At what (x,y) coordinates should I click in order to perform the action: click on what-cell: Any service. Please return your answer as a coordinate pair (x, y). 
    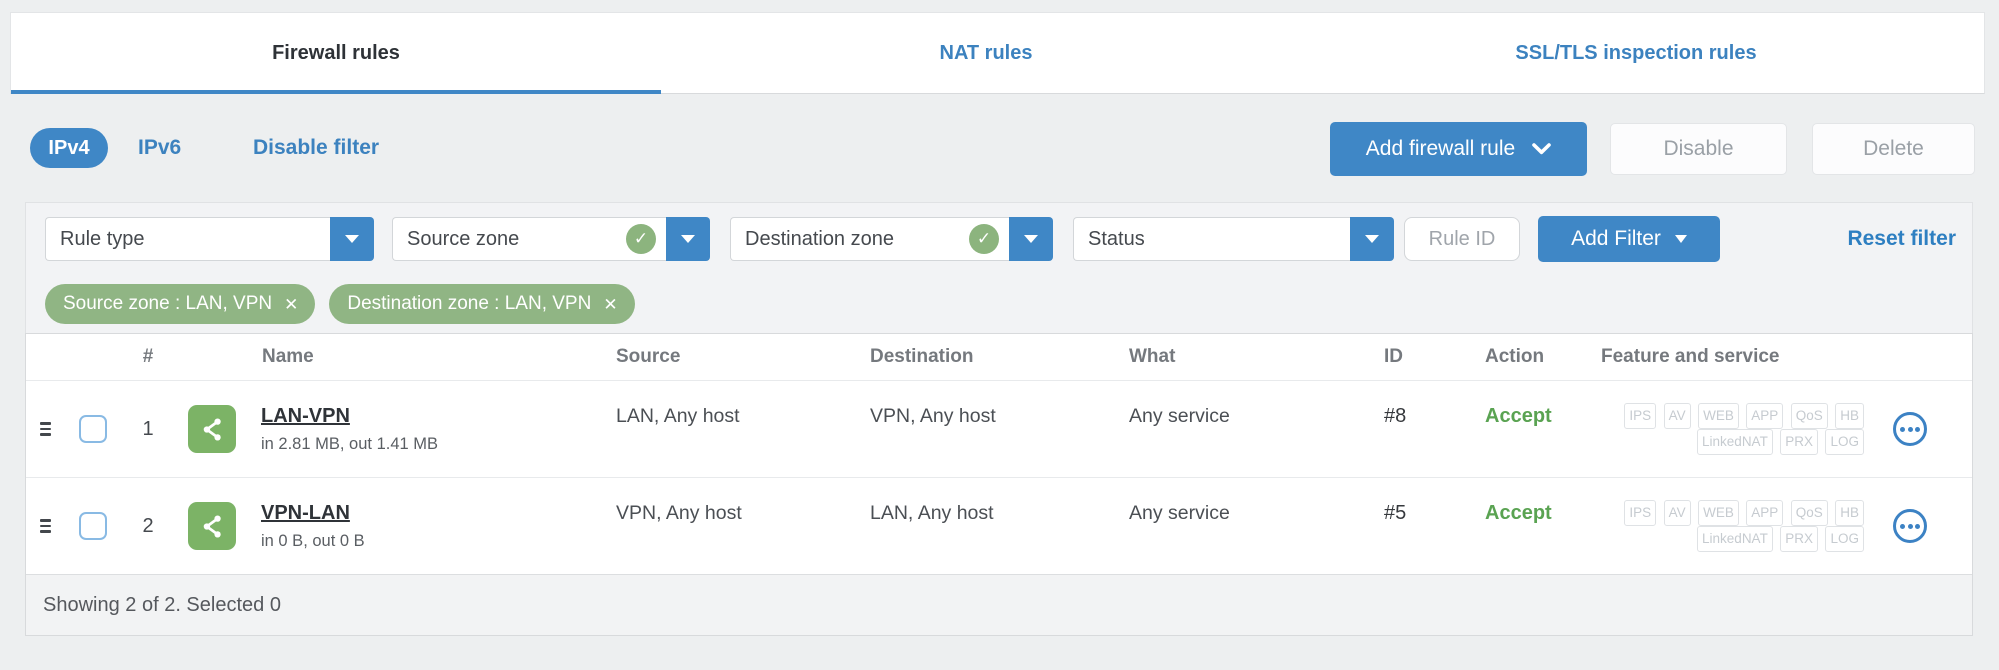
    Looking at the image, I should click on (1179, 512).